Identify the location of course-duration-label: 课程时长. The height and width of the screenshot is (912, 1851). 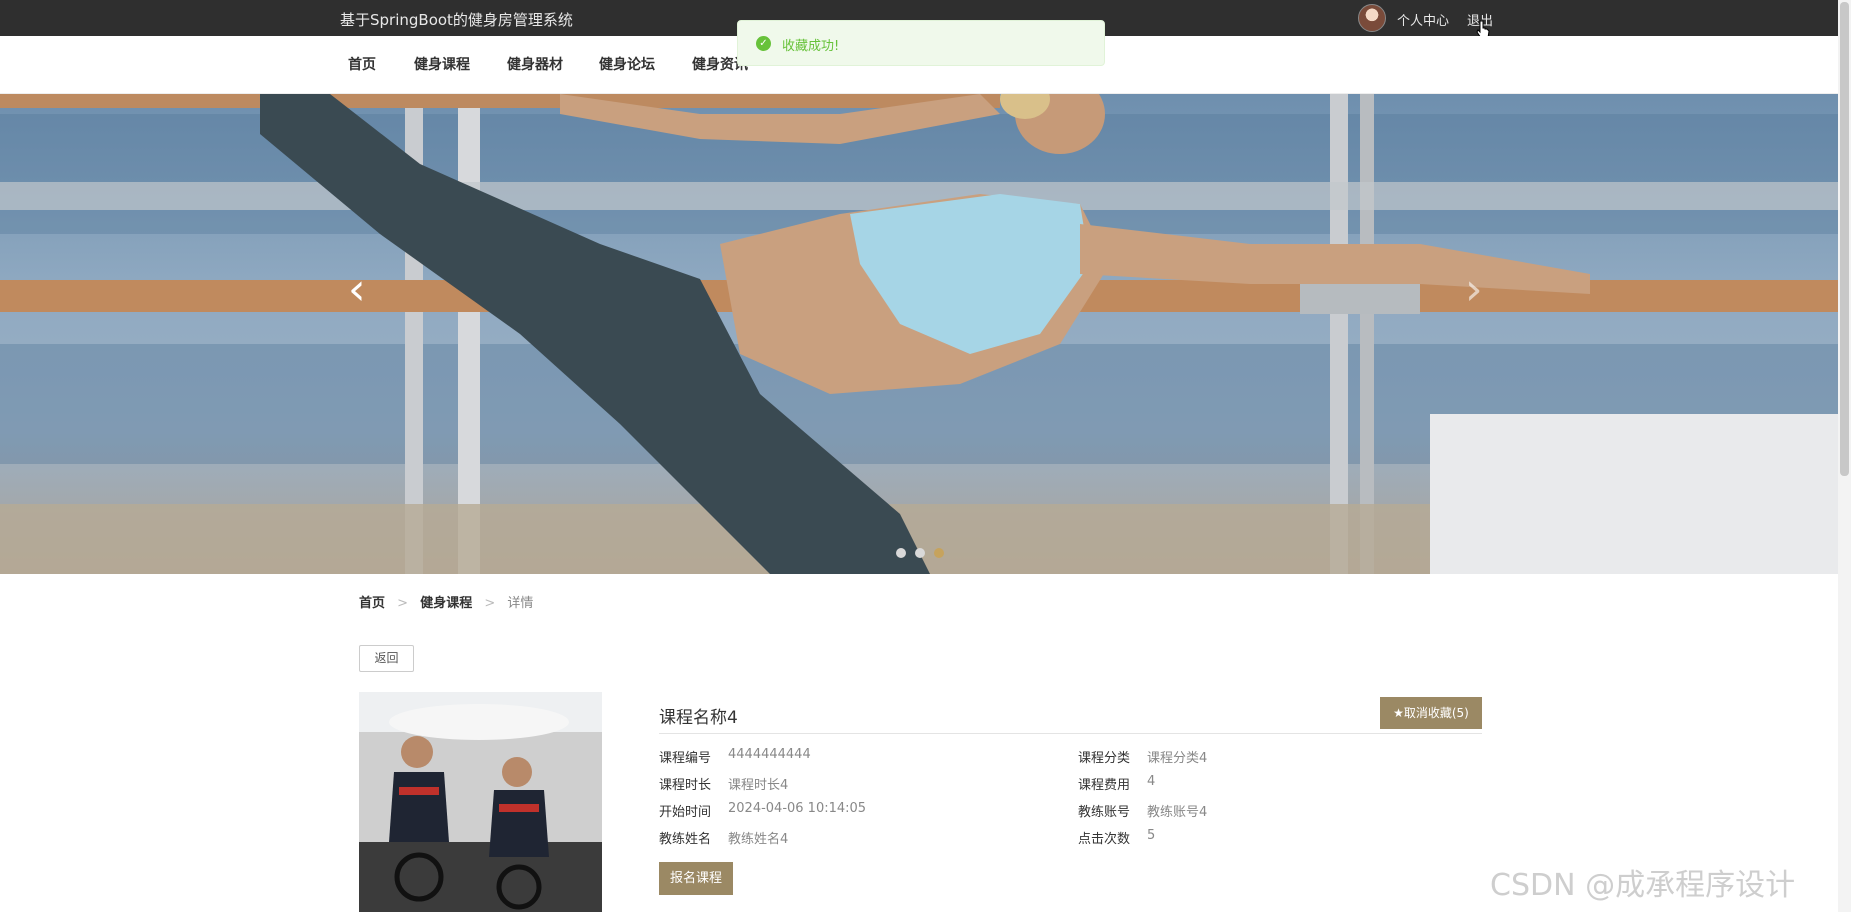
(685, 785).